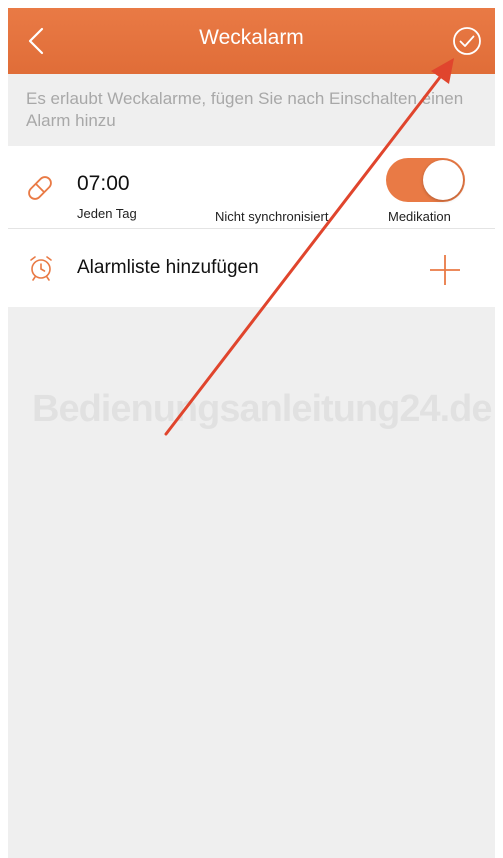 The height and width of the screenshot is (858, 503). Describe the element at coordinates (40, 188) in the screenshot. I see `pill-icon` at that location.